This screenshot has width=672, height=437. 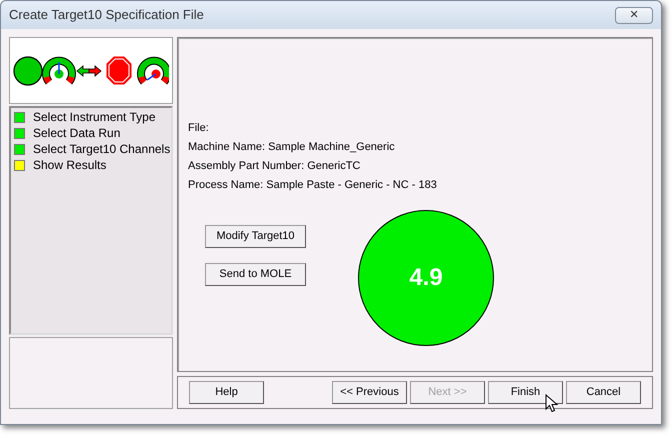 I want to click on action-button: Send to MOLE, so click(x=255, y=274).